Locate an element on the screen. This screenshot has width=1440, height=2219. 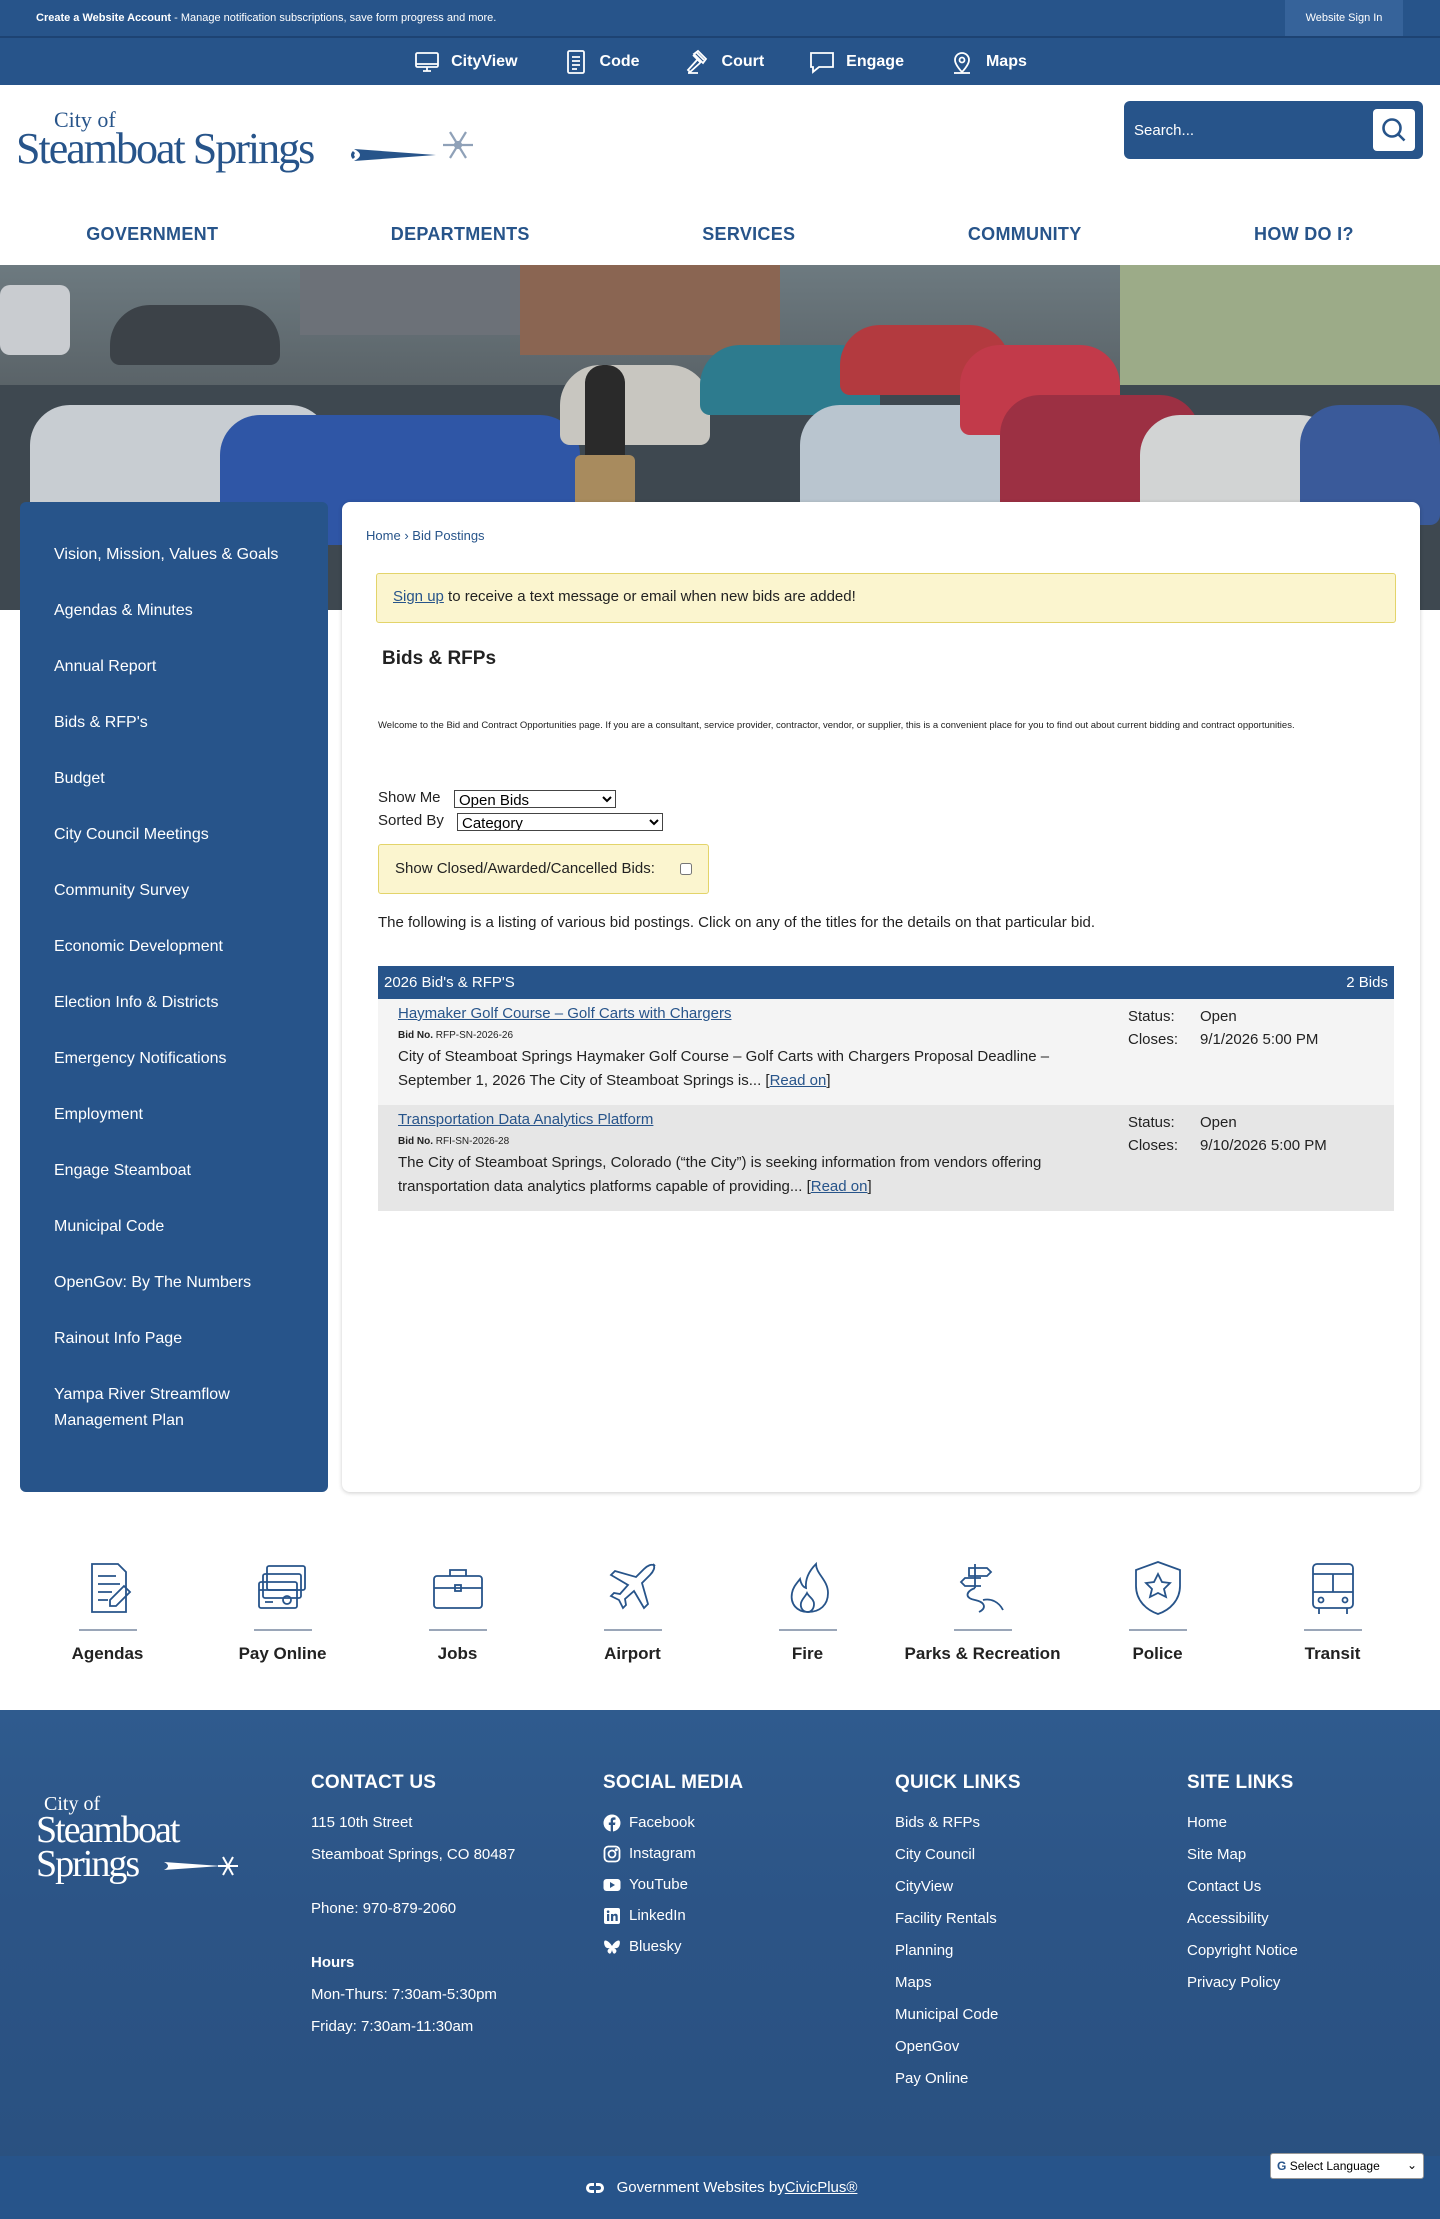
quick-link-jobs: Jobs is located at coordinates (457, 1617).